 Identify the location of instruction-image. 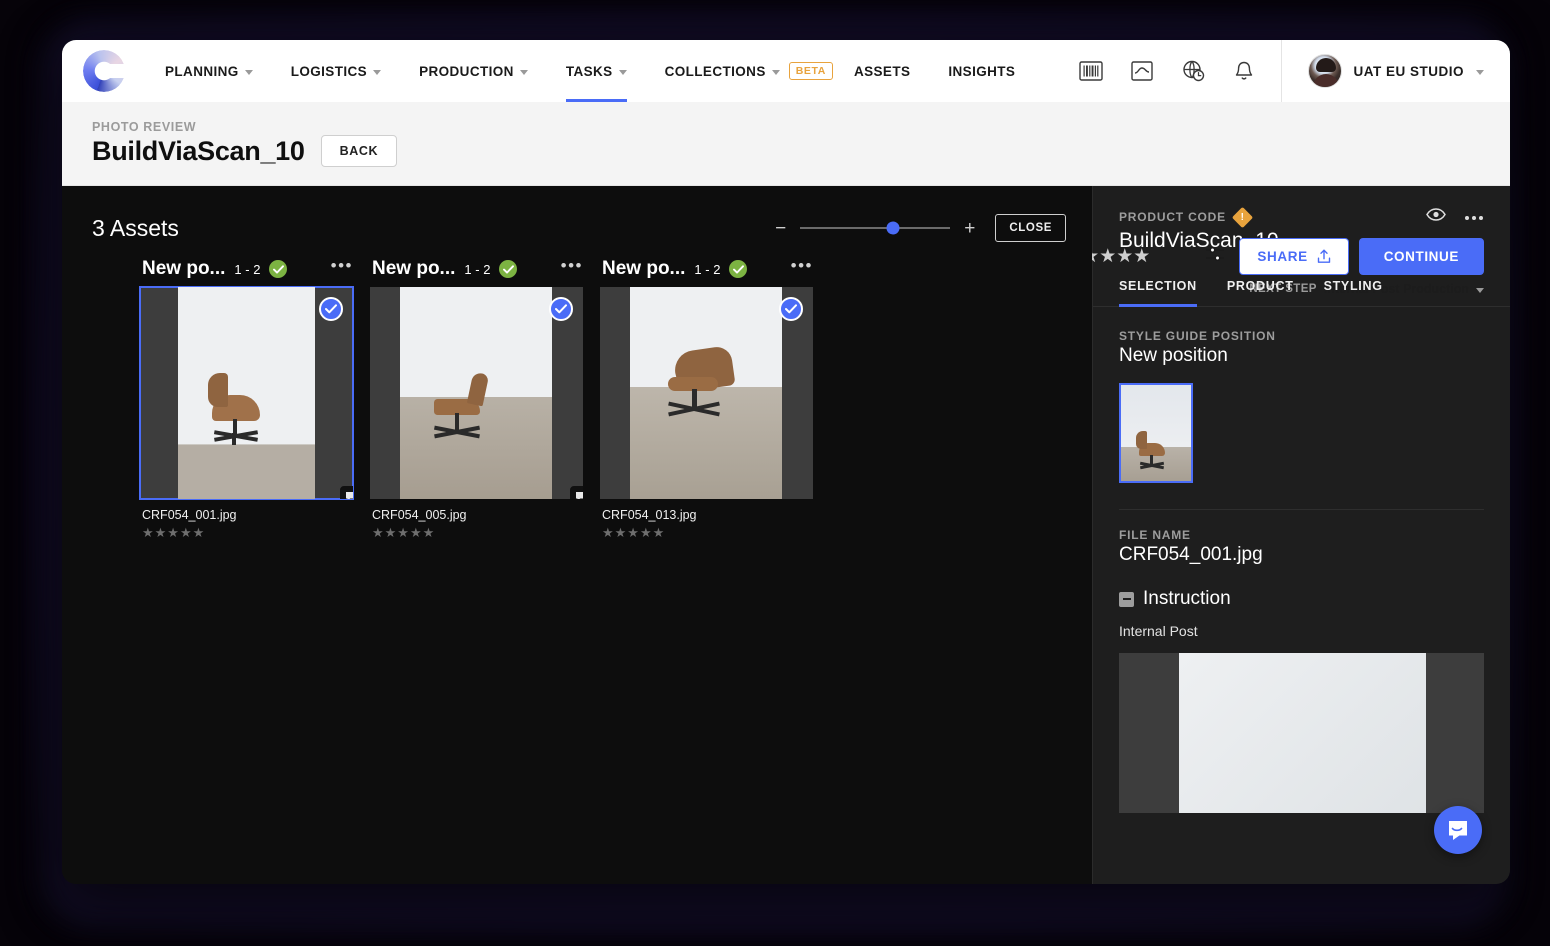
(1301, 733).